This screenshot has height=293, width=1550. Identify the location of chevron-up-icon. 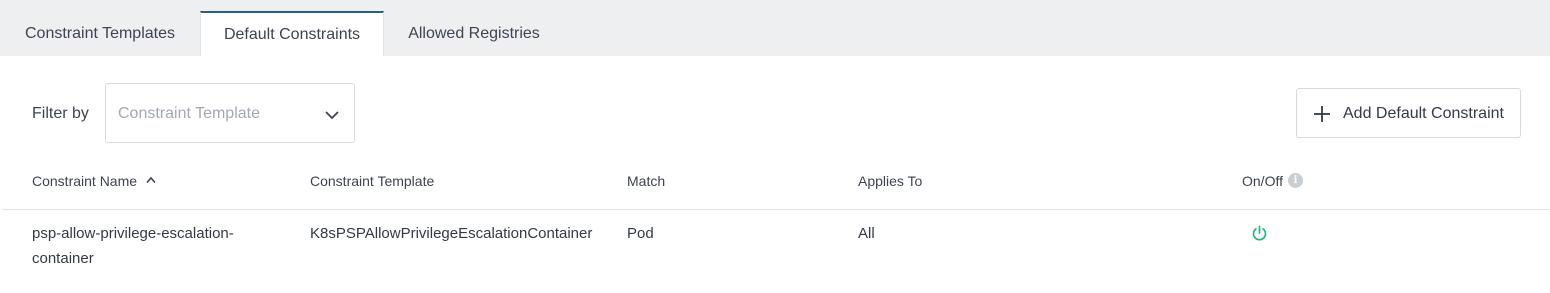
(151, 180).